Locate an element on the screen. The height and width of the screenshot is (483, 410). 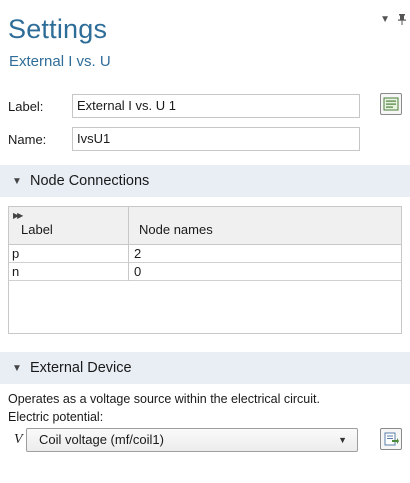
page-subtitle: External I vs. U is located at coordinates (60, 61).